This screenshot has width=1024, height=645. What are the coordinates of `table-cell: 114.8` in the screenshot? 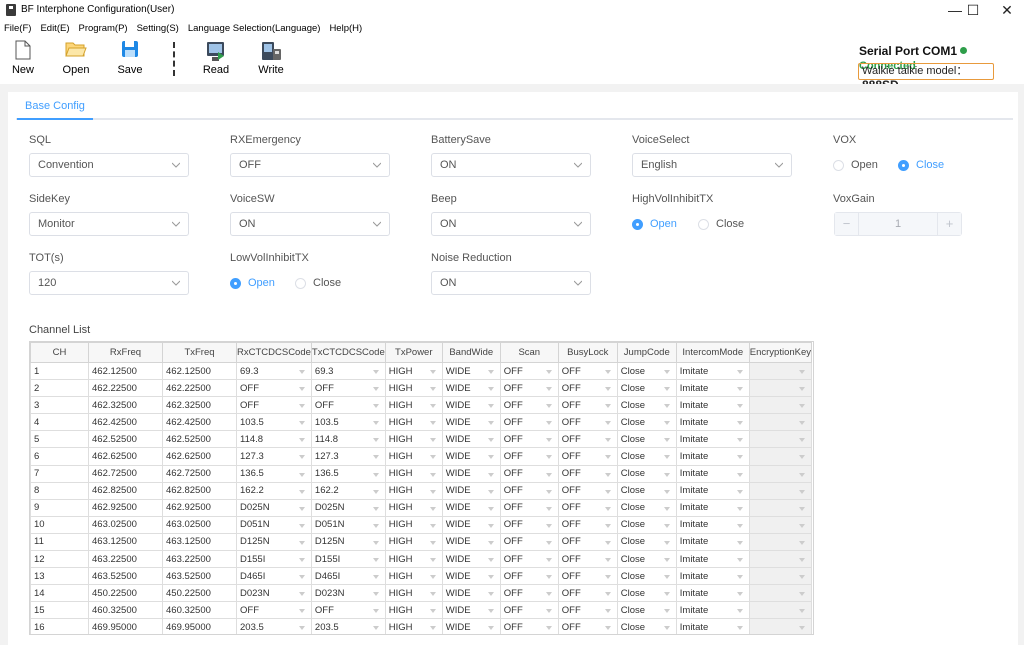 It's located at (274, 439).